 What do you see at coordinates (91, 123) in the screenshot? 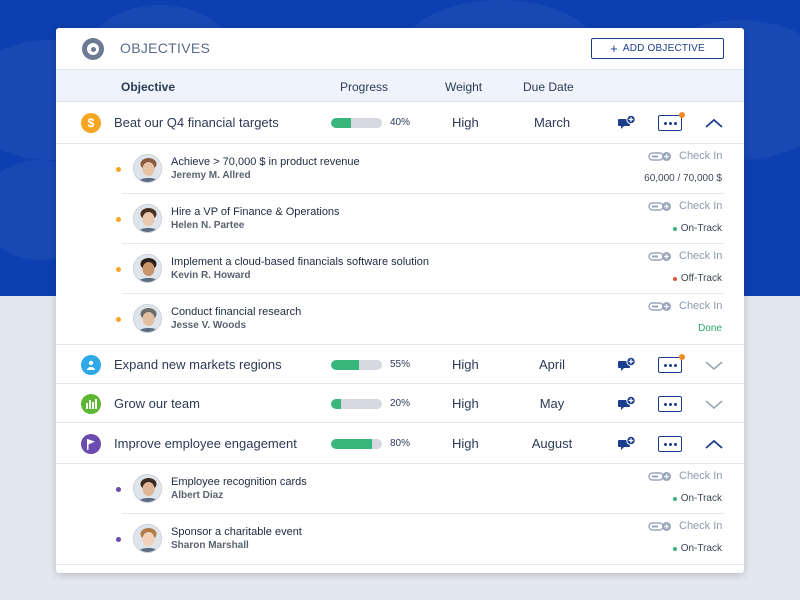
I see `dollar-icon: $` at bounding box center [91, 123].